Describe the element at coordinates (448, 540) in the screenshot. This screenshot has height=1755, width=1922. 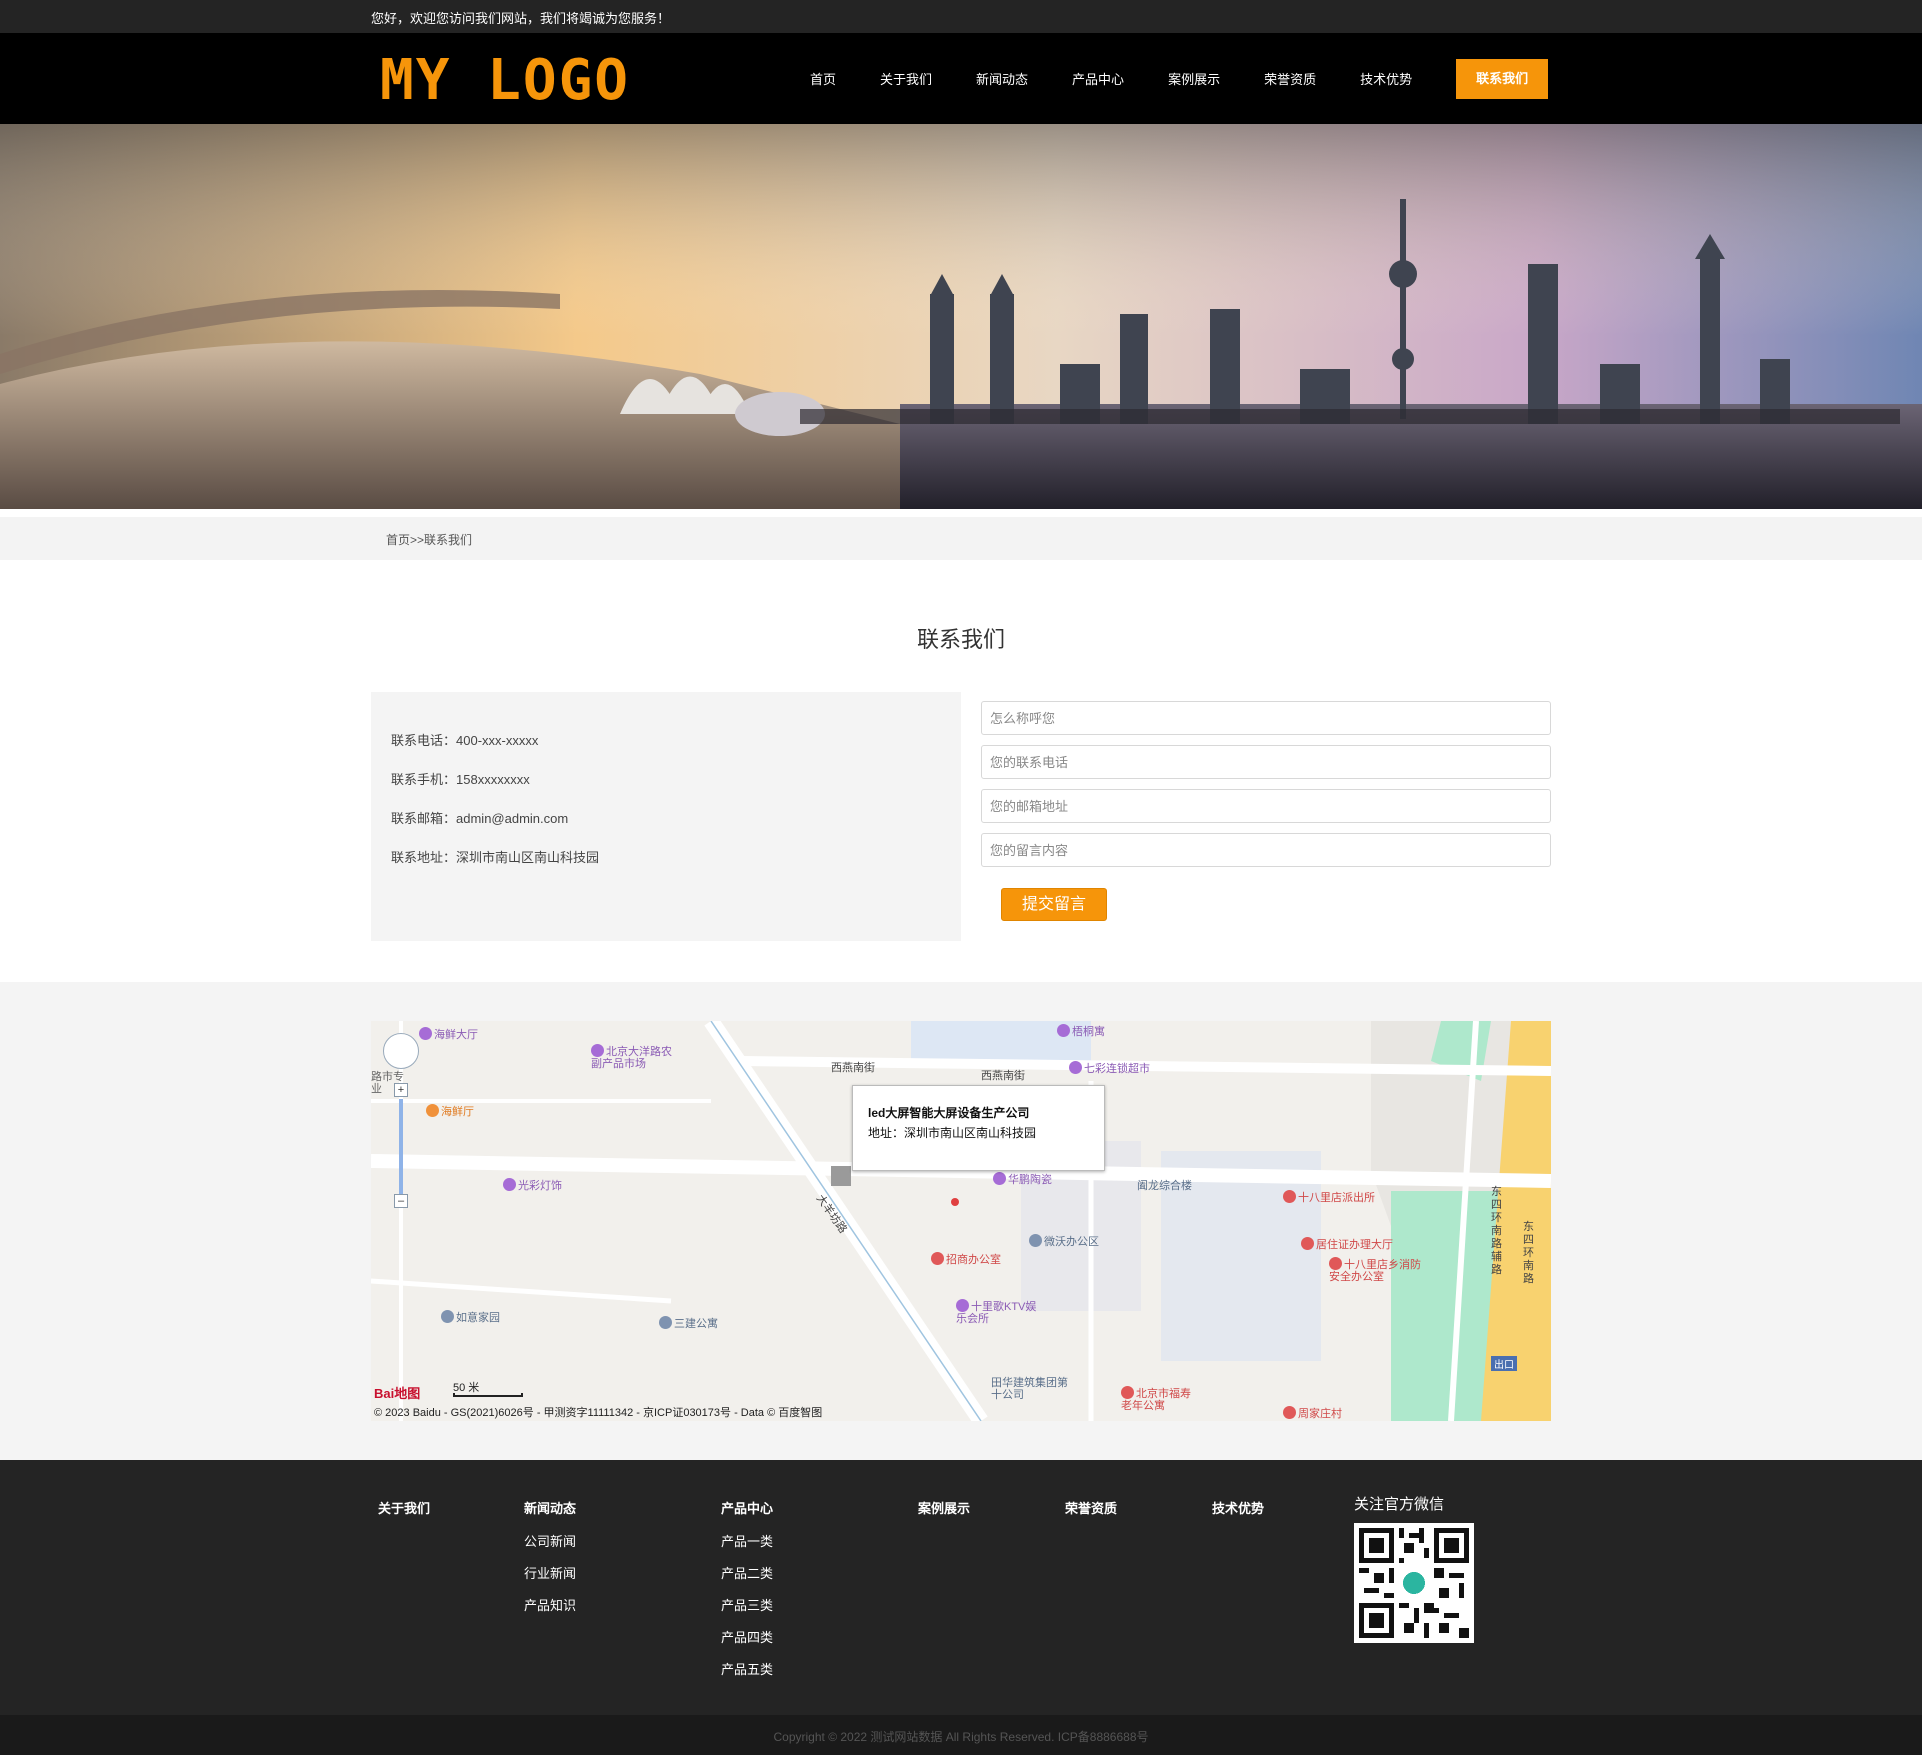
I see `breadcrumb-current: 联系我们` at that location.